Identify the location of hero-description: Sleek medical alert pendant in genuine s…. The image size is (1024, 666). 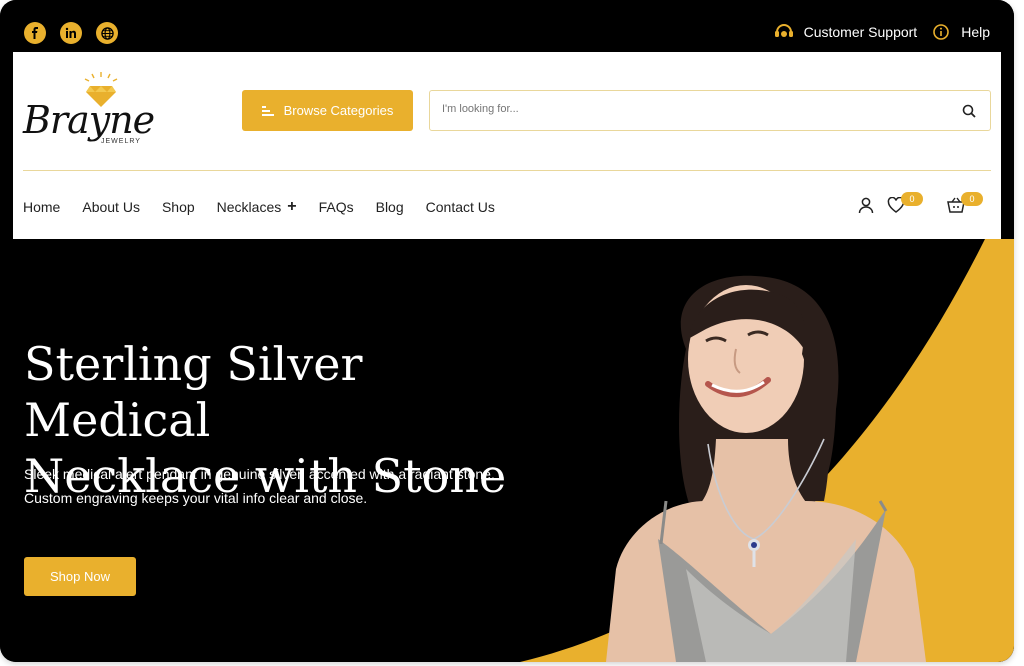
(259, 486).